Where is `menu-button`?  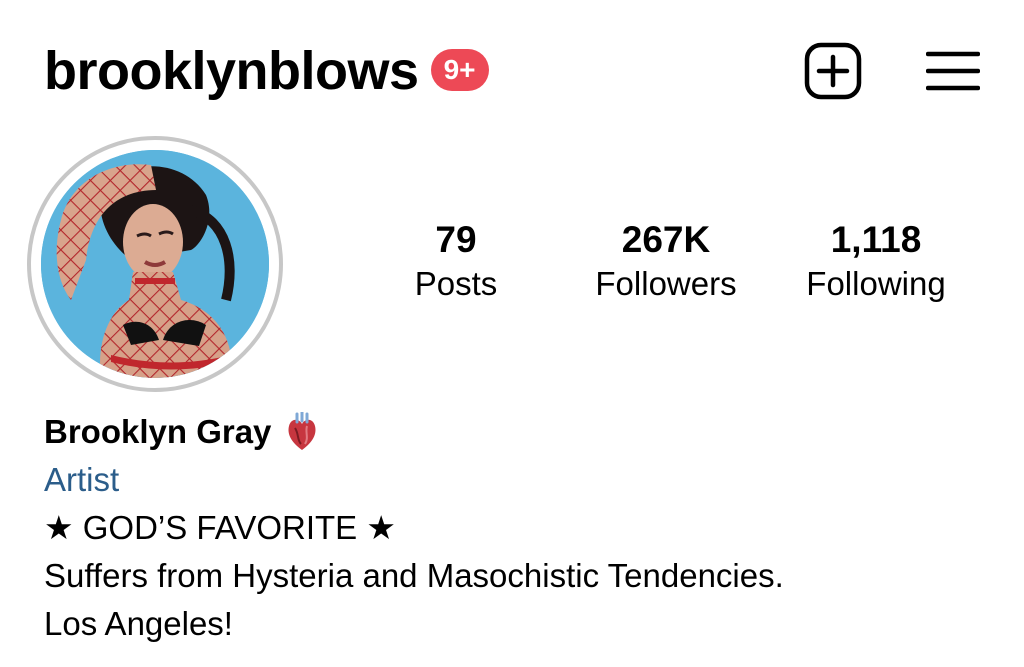
menu-button is located at coordinates (953, 71).